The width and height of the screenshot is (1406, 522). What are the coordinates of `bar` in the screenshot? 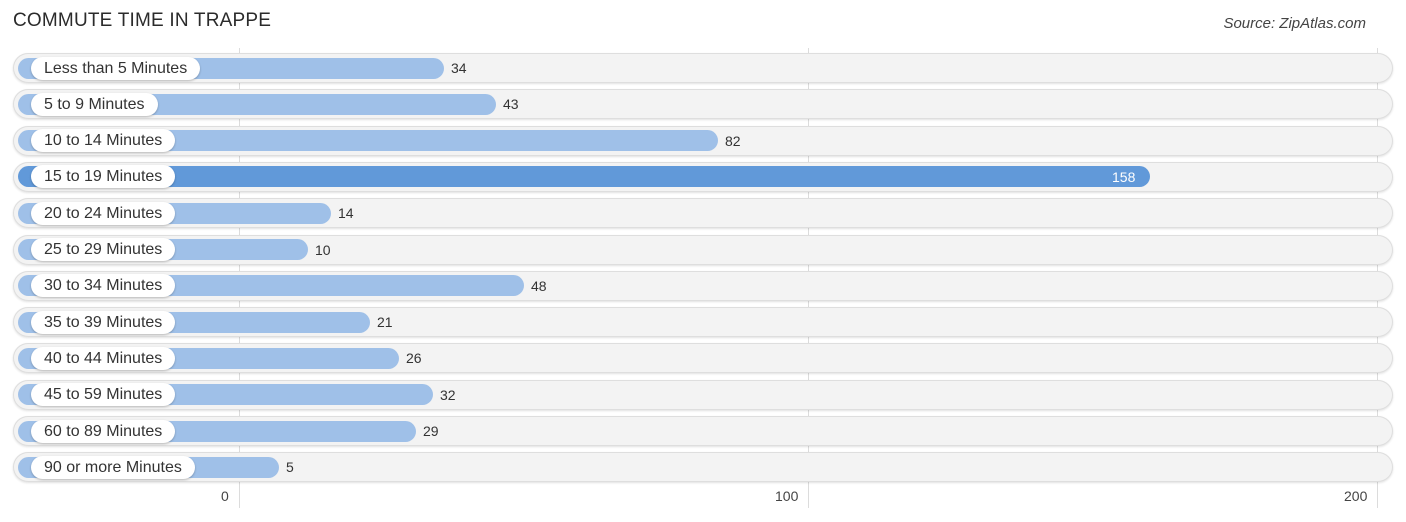 It's located at (584, 176).